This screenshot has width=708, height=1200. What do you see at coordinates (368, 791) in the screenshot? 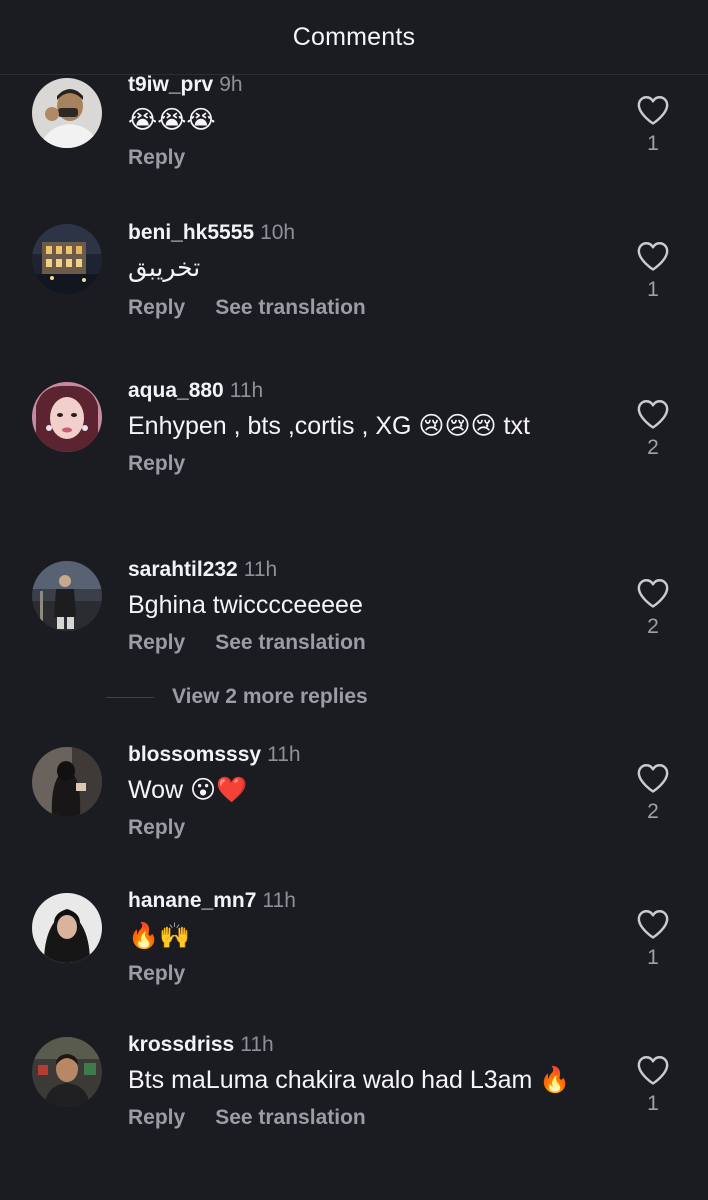
I see `comment-body: blossomsssy 11h Wow 😮❤️ Reply` at bounding box center [368, 791].